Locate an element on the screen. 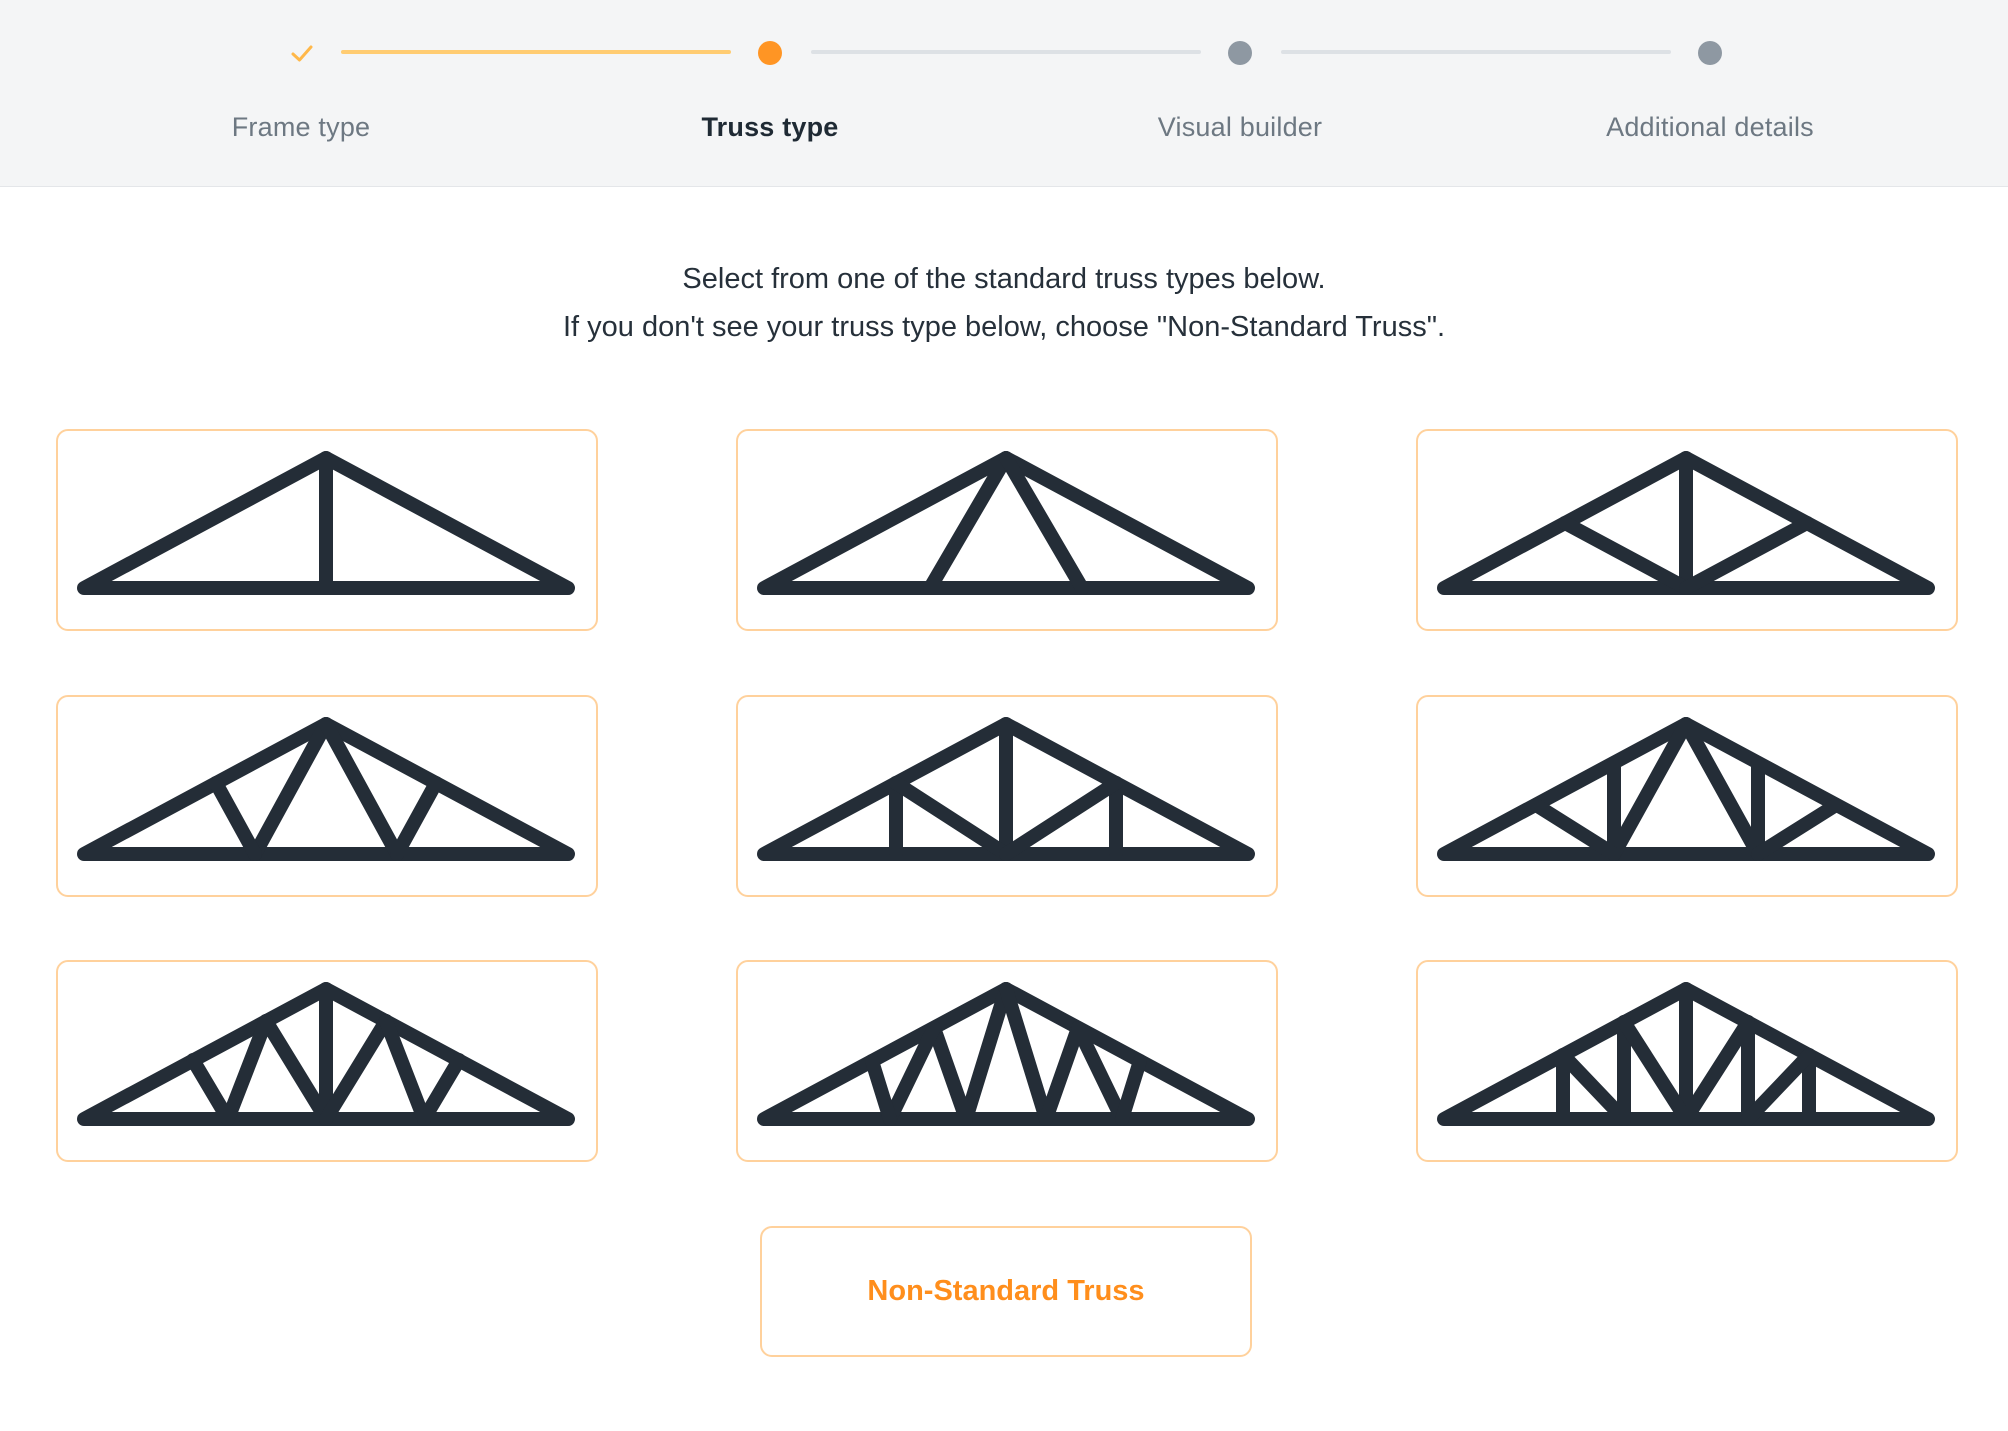 This screenshot has height=1431, width=2008. truss-option-king-post is located at coordinates (327, 530).